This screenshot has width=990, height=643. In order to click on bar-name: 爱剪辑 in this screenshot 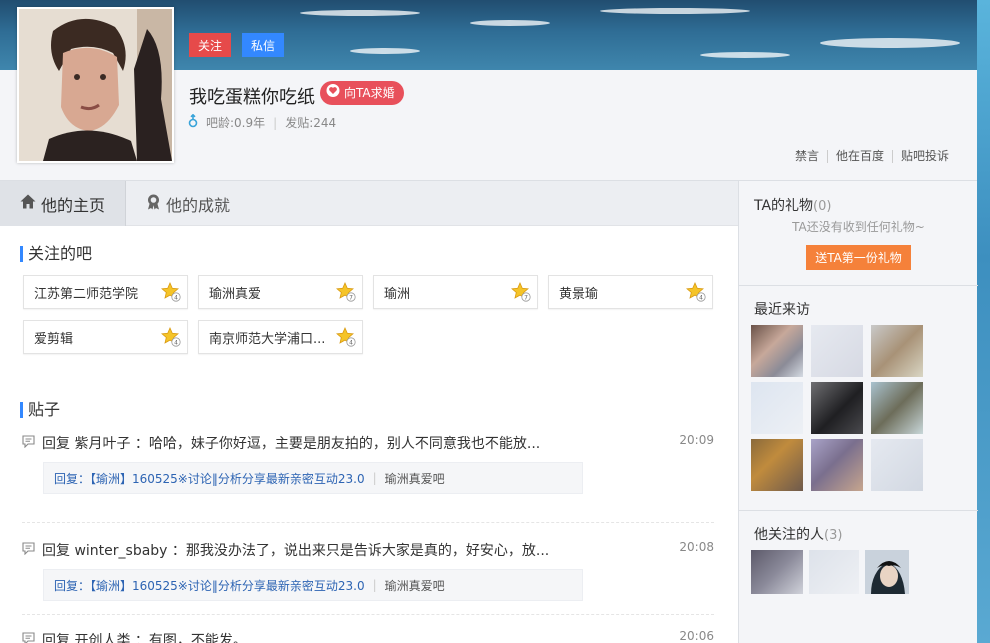, I will do `click(54, 339)`.